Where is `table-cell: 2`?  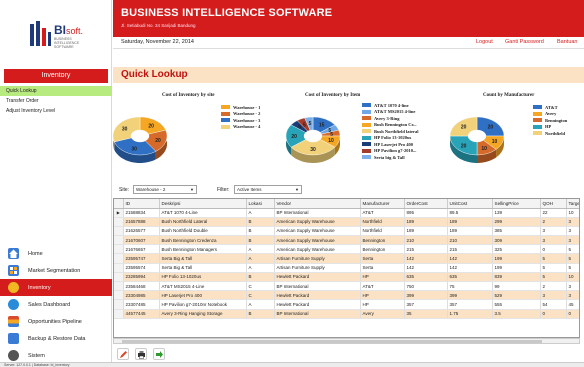 table-cell: 2 is located at coordinates (553, 286).